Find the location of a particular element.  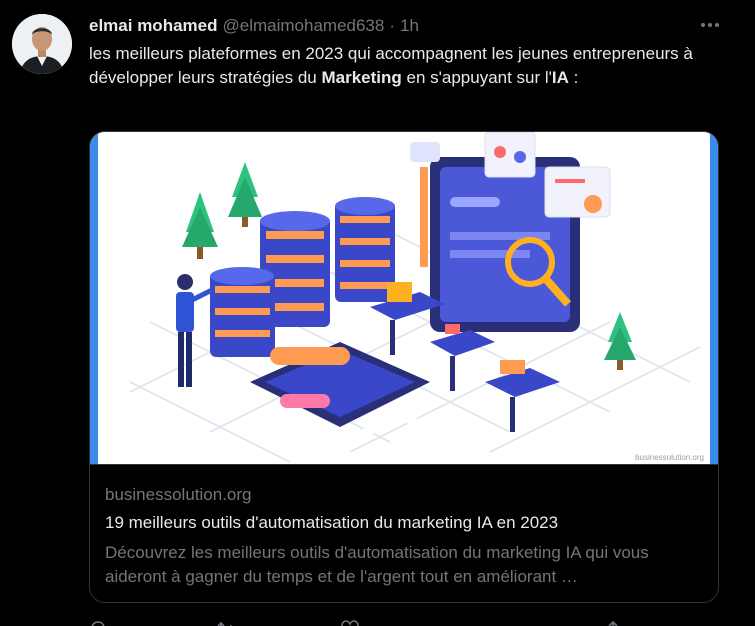

avatar is located at coordinates (42, 44).